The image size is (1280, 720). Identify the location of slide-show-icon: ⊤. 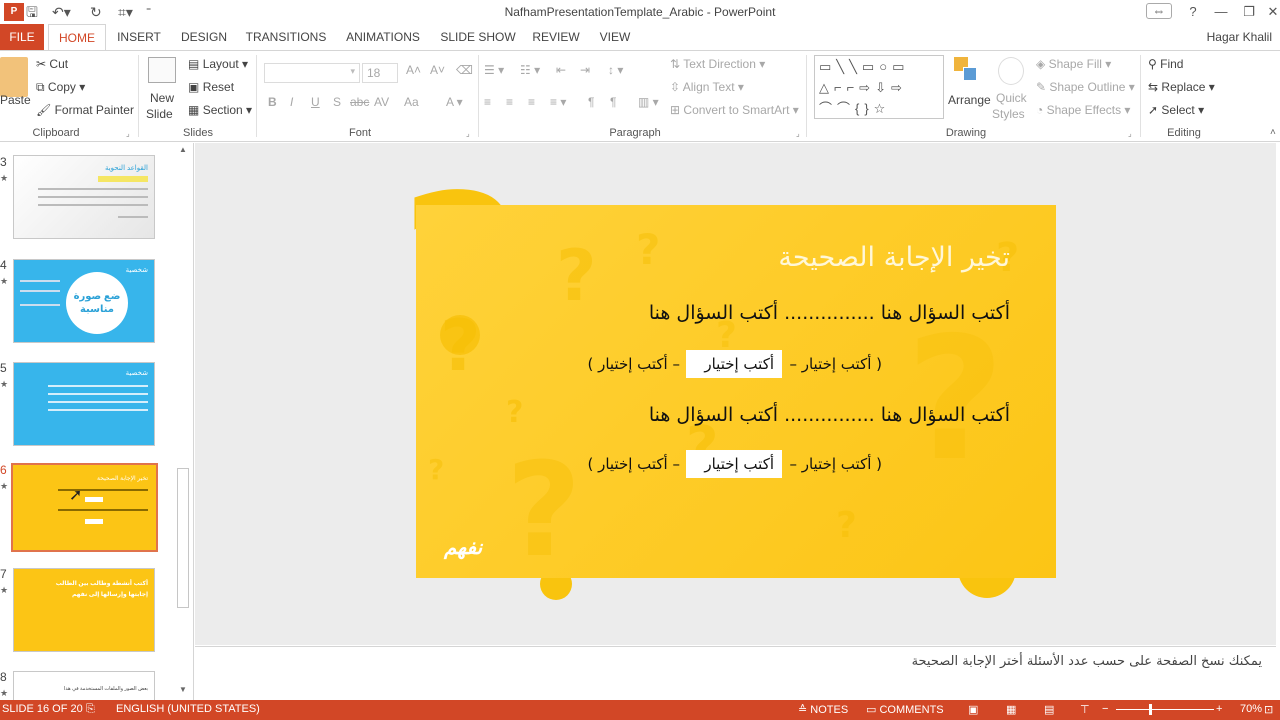
(1085, 709).